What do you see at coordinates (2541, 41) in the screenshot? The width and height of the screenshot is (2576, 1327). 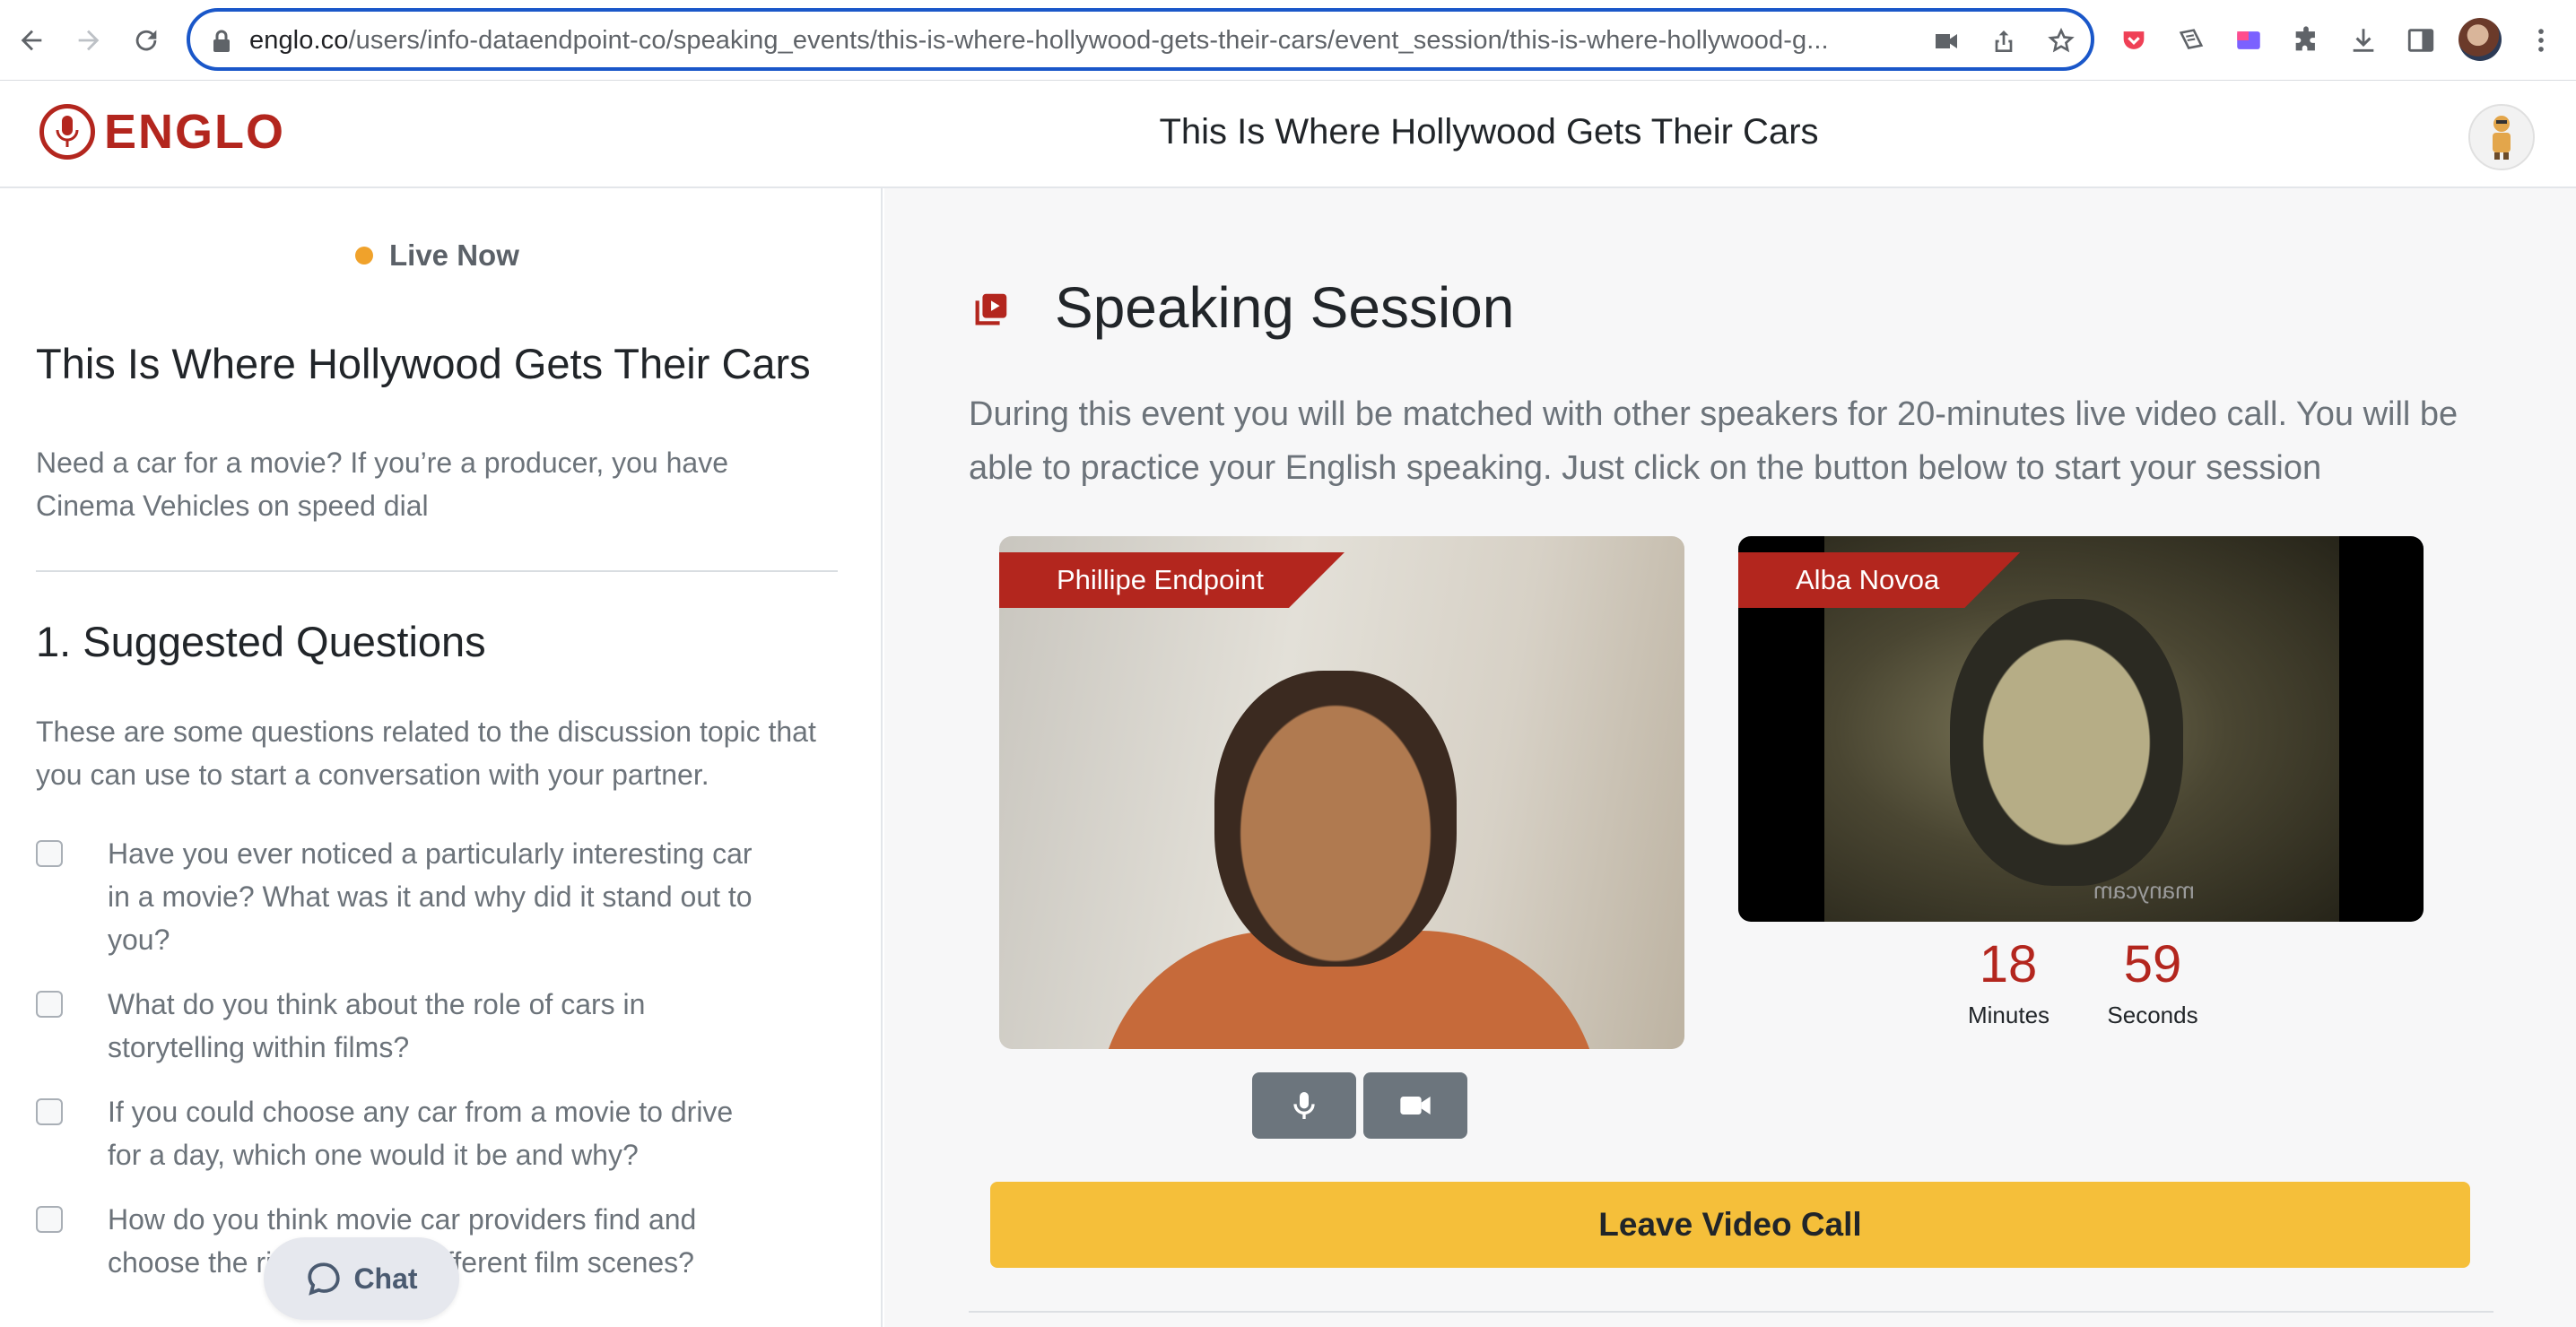 I see `browser-menu-icon` at bounding box center [2541, 41].